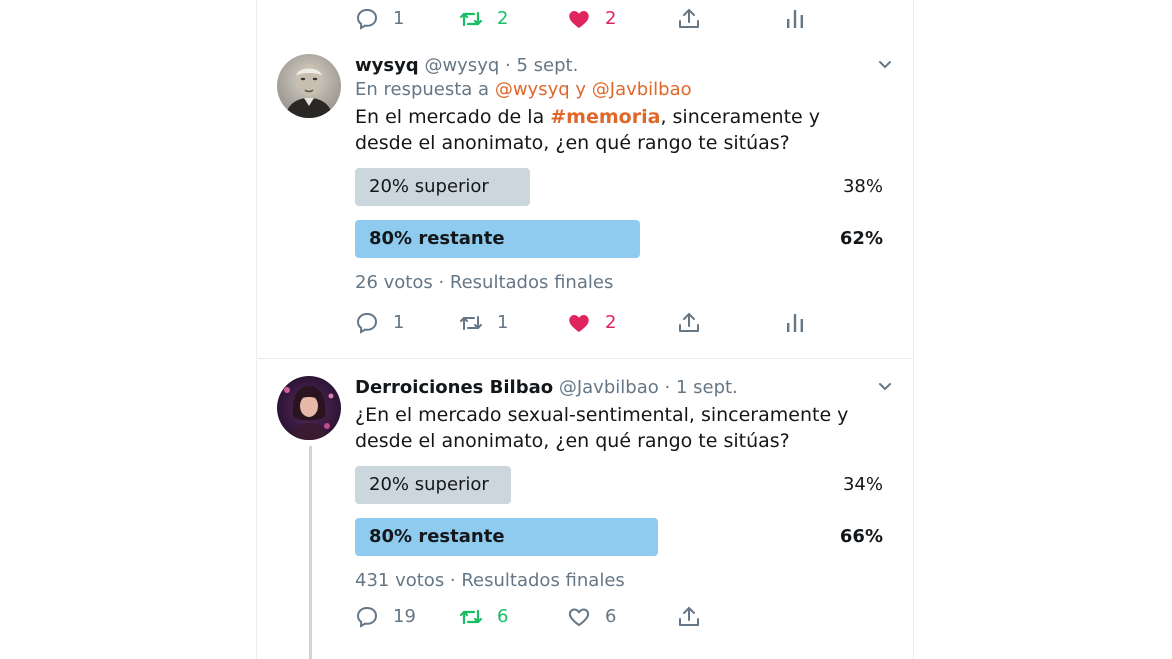 The image size is (1172, 659). Describe the element at coordinates (503, 616) in the screenshot. I see `retweet-count: 6` at that location.